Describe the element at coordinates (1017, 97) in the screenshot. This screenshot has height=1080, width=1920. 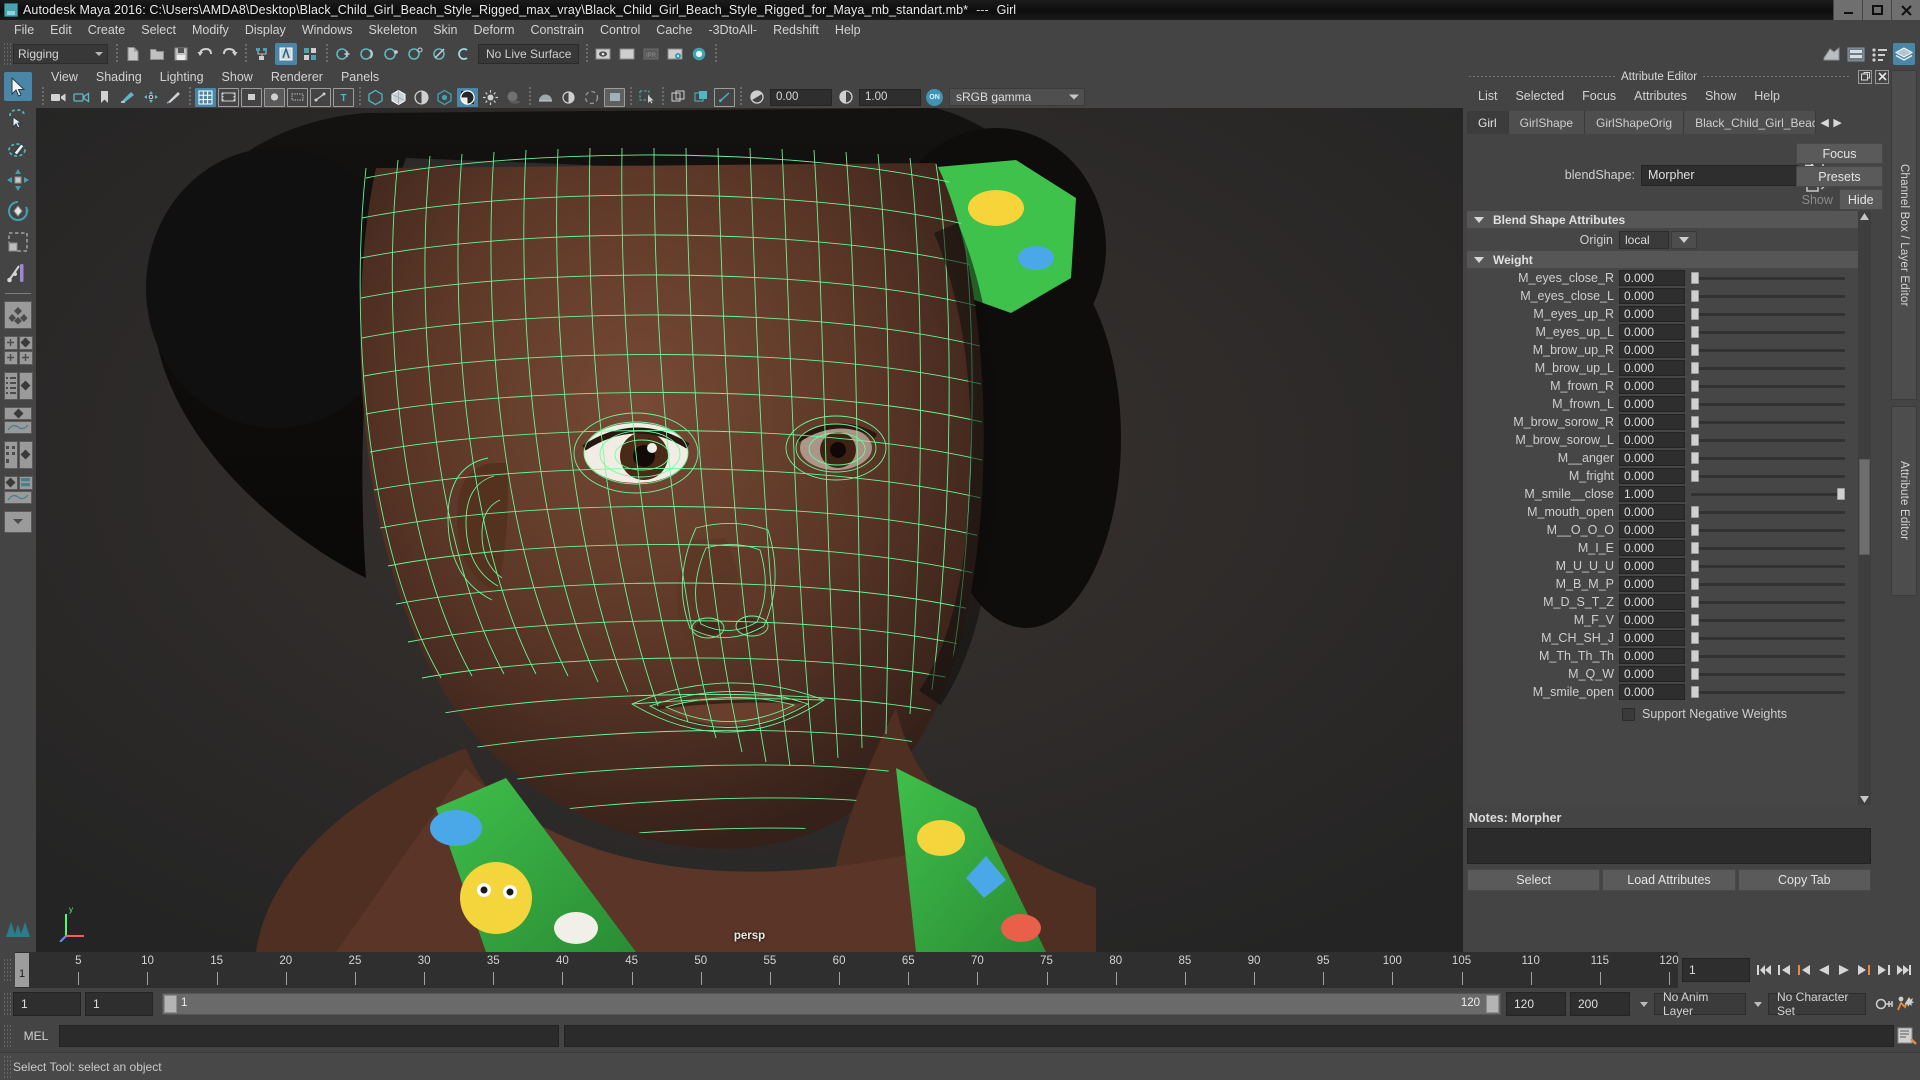
I see `color-management-selector: sRGB gamma` at that location.